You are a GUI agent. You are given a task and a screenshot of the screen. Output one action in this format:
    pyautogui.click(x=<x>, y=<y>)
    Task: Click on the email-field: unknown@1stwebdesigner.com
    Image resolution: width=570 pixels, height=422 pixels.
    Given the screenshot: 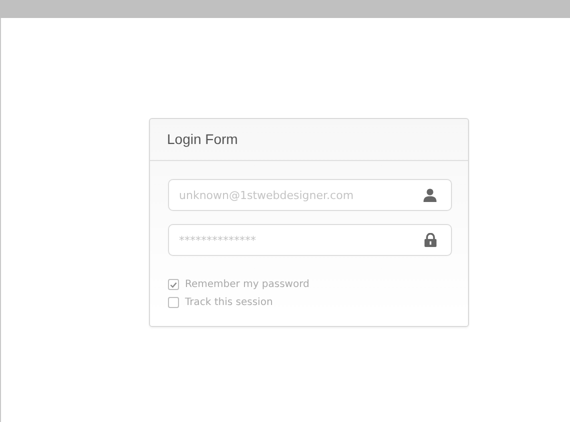 What is the action you would take?
    pyautogui.click(x=310, y=195)
    